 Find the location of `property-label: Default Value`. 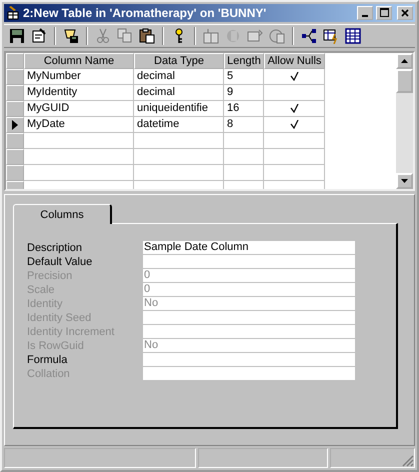

property-label: Default Value is located at coordinates (60, 262).